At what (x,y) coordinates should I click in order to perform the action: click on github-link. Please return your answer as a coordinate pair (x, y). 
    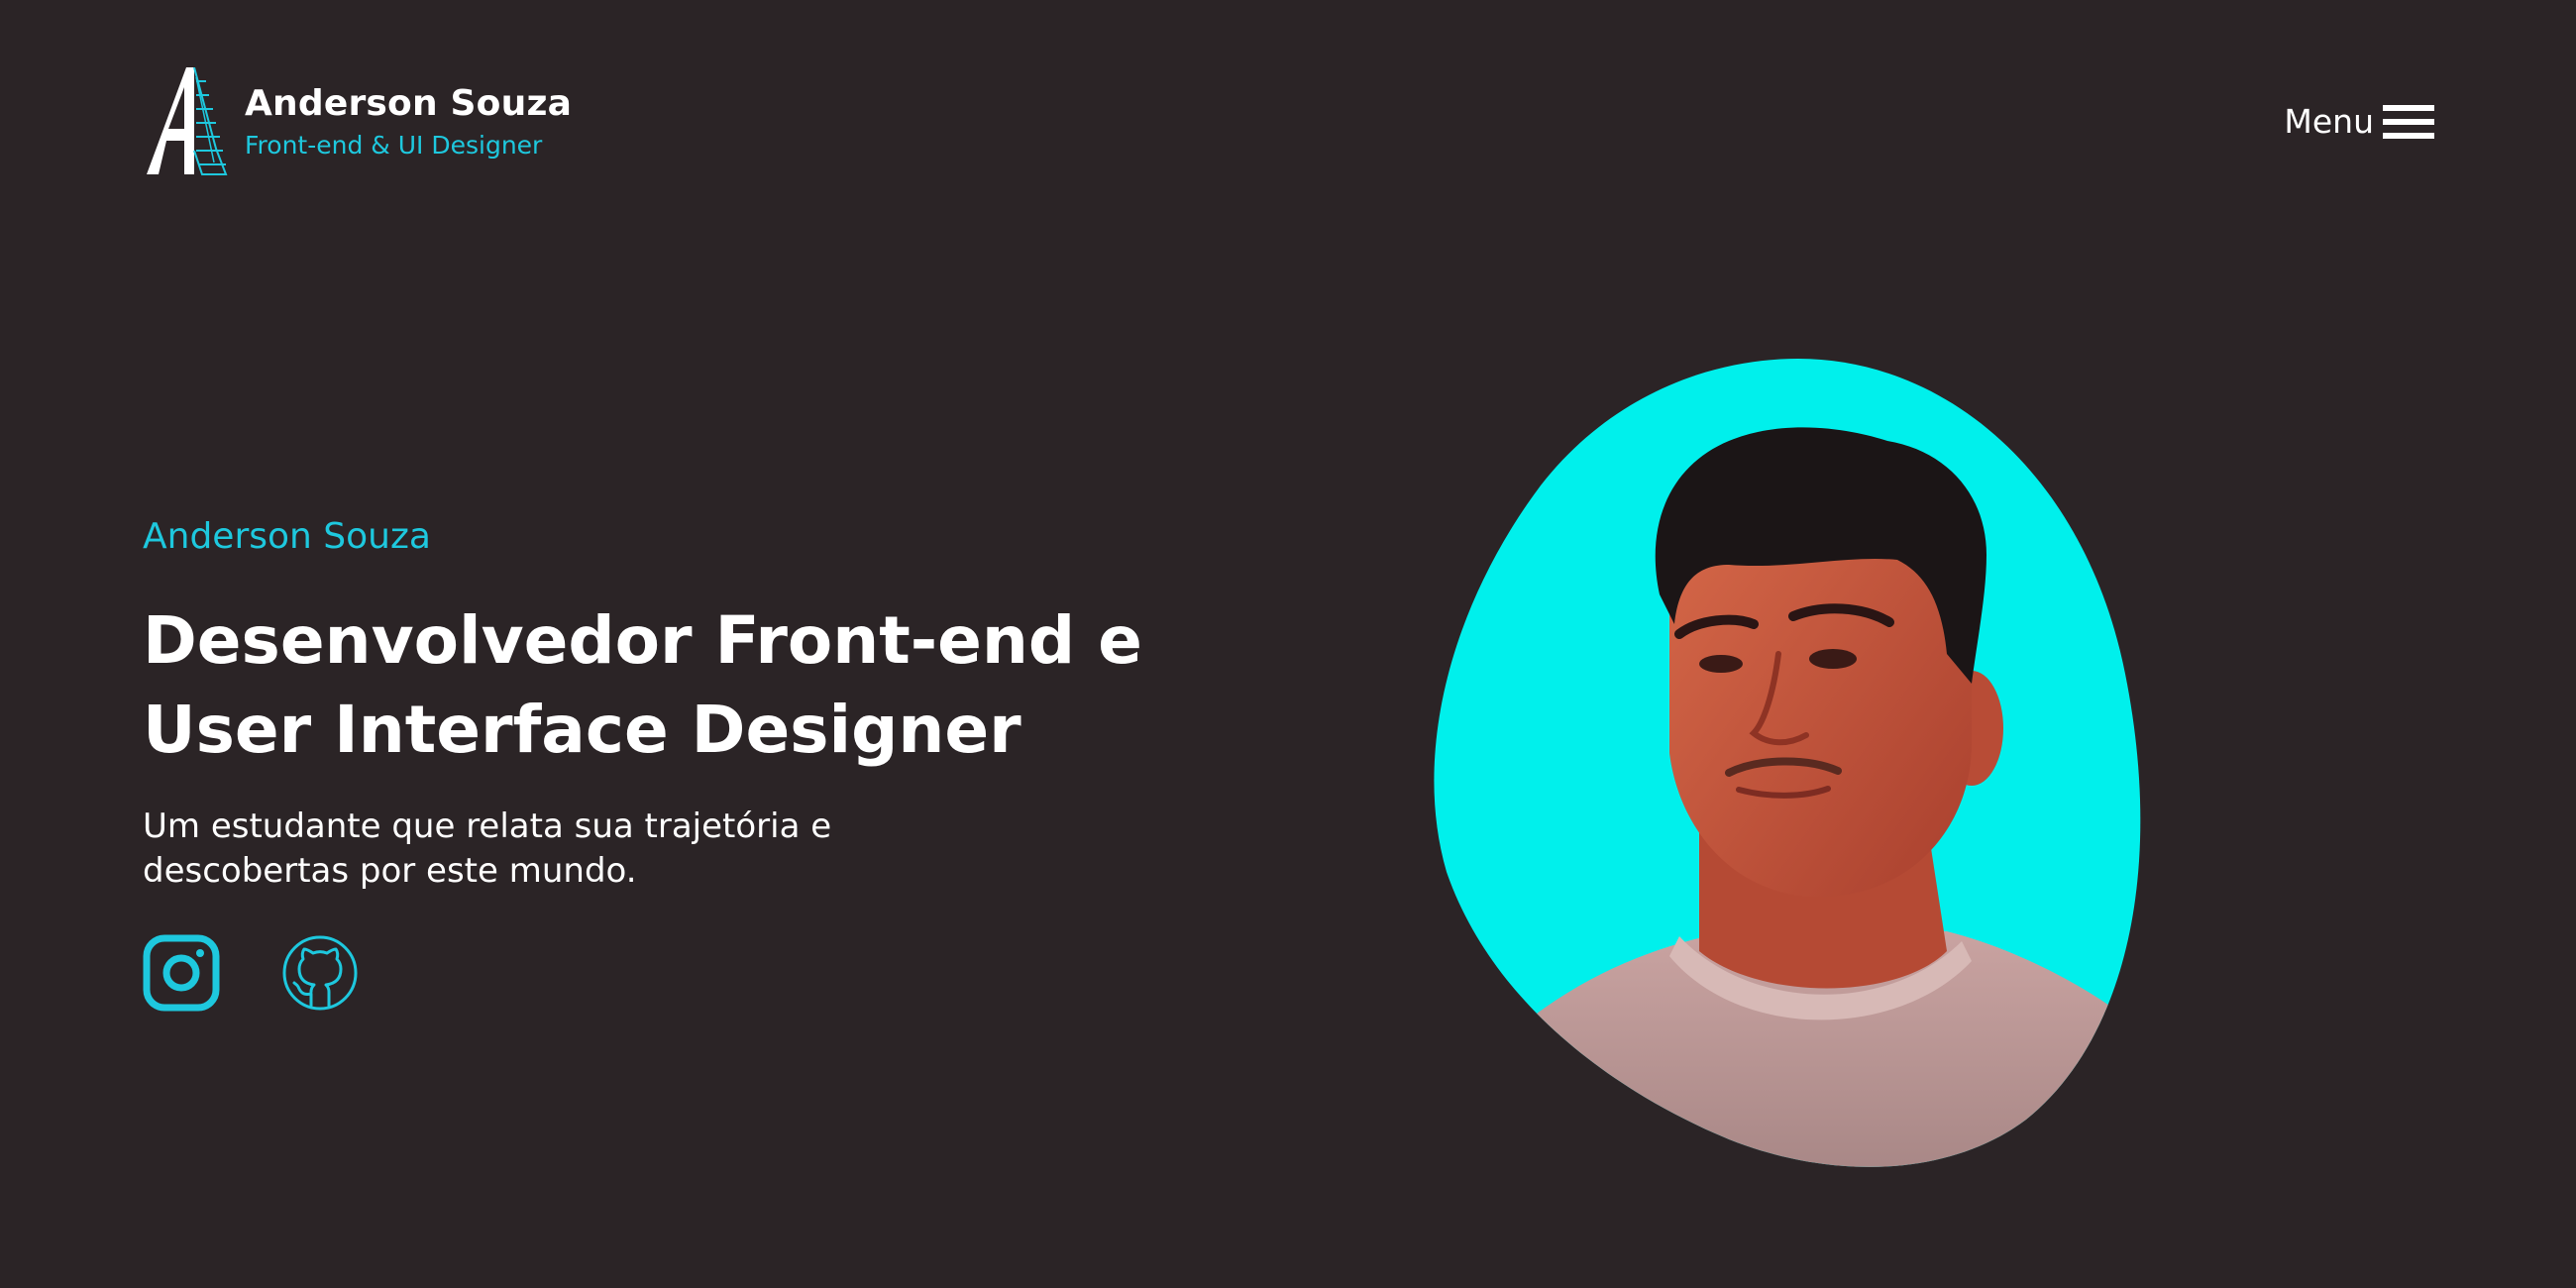
    Looking at the image, I should click on (320, 973).